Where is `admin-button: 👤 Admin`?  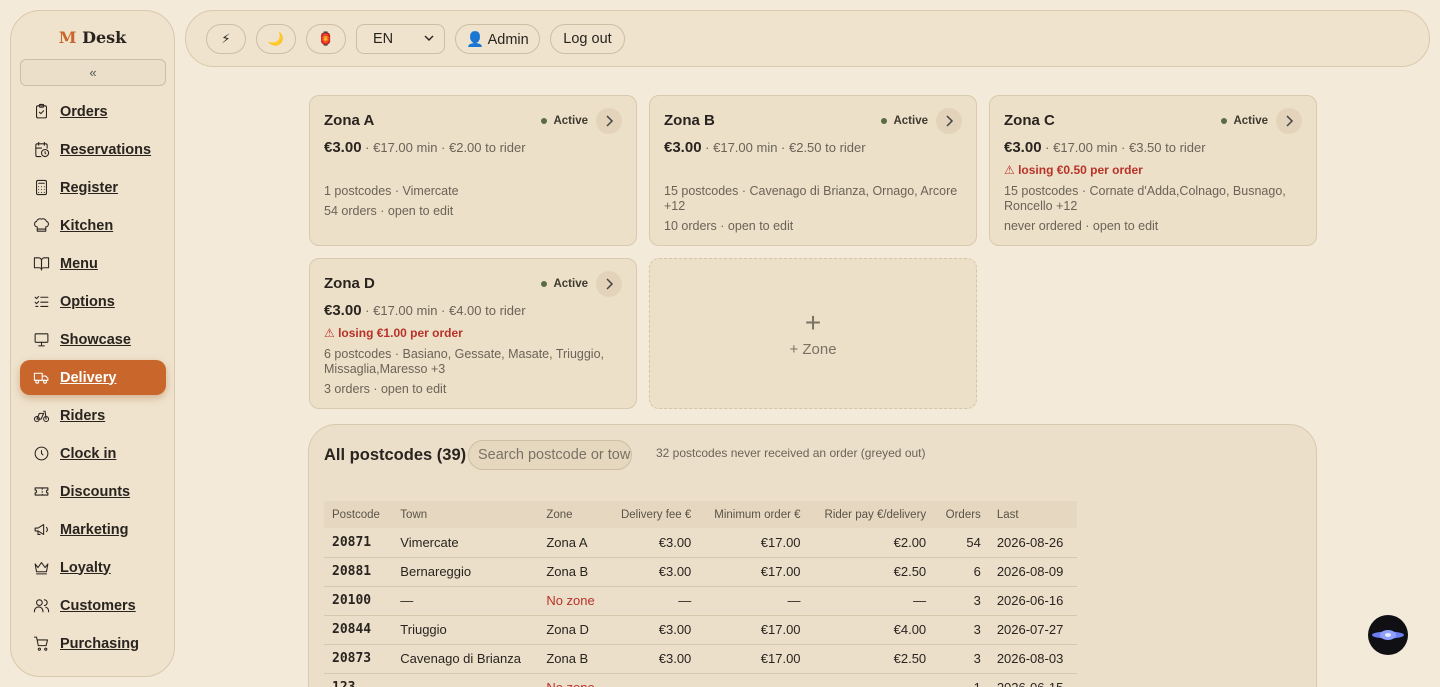 admin-button: 👤 Admin is located at coordinates (497, 39).